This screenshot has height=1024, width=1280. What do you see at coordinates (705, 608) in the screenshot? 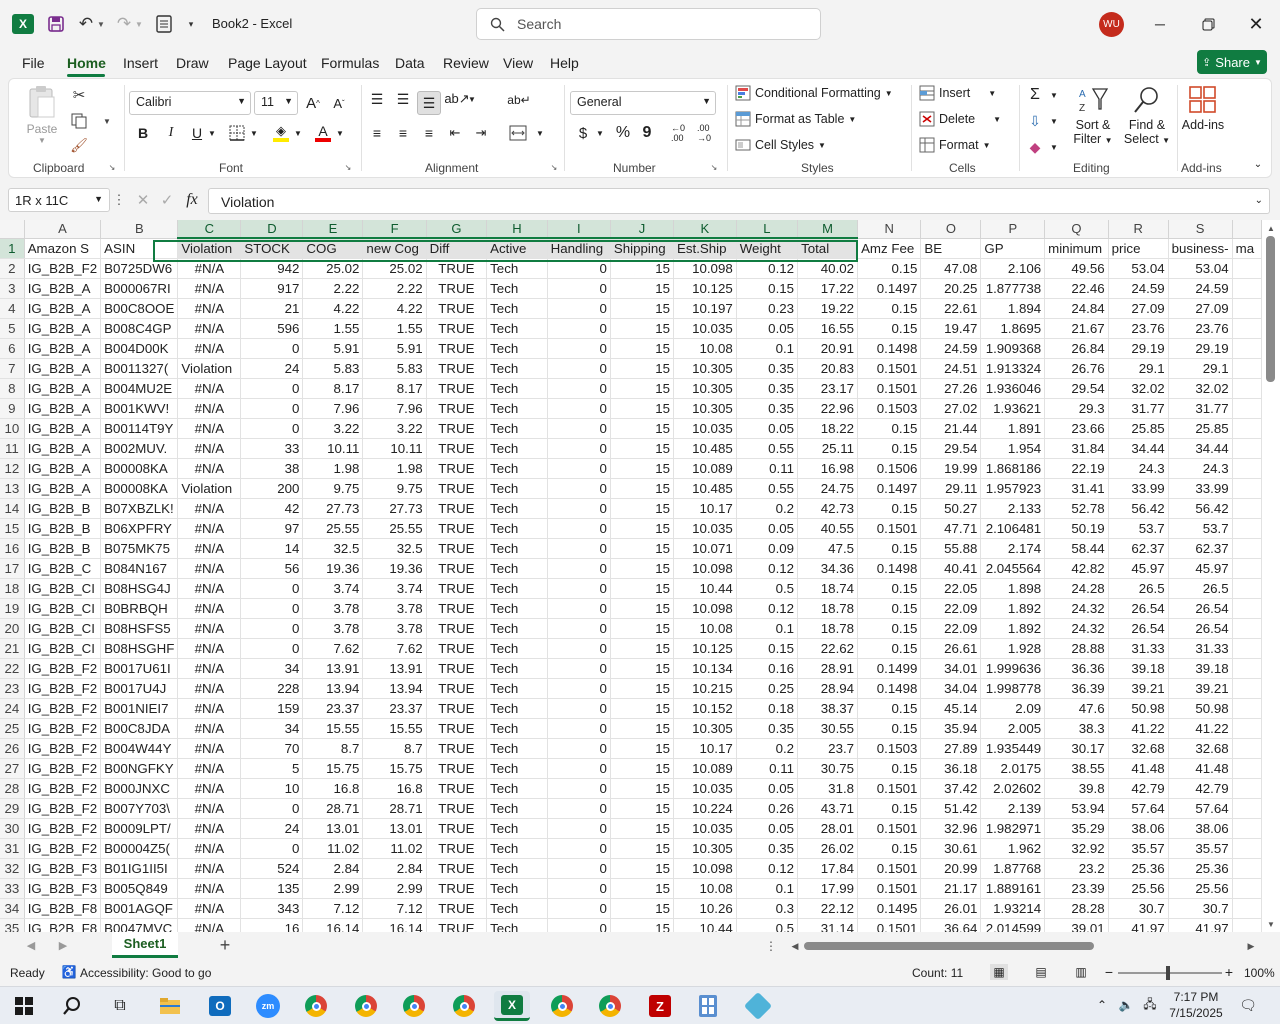
I see `cell: 10.098` at bounding box center [705, 608].